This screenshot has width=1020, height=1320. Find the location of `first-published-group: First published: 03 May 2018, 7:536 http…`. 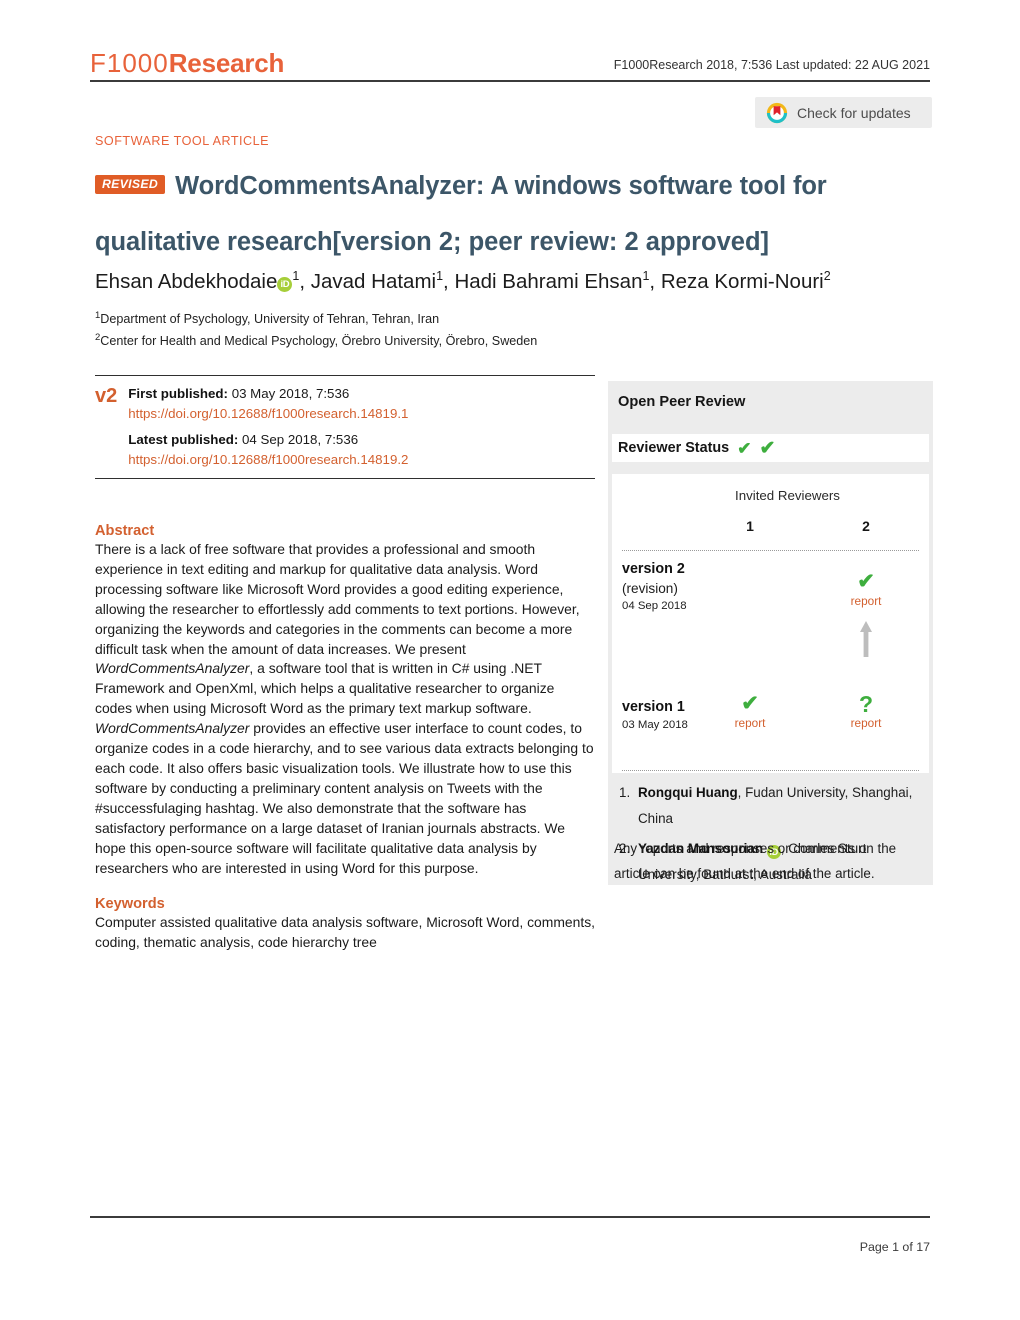

first-published-group: First published: 03 May 2018, 7:536 http… is located at coordinates (268, 403).